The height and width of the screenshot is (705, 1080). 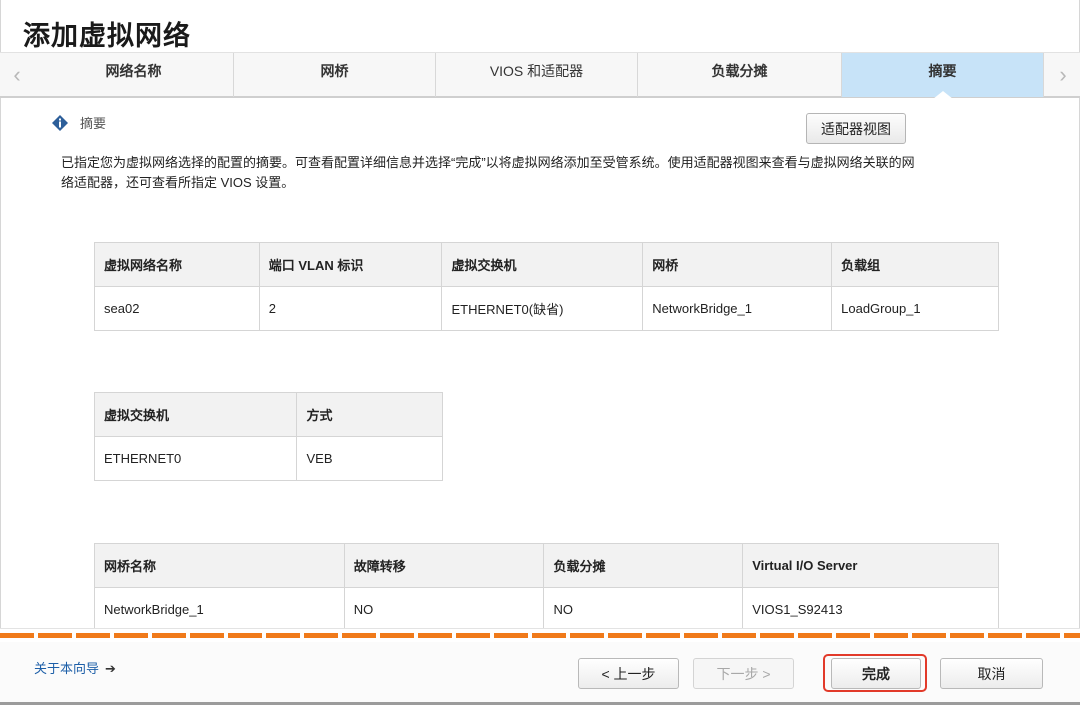 I want to click on summary-heading: 摘要, so click(x=79, y=122).